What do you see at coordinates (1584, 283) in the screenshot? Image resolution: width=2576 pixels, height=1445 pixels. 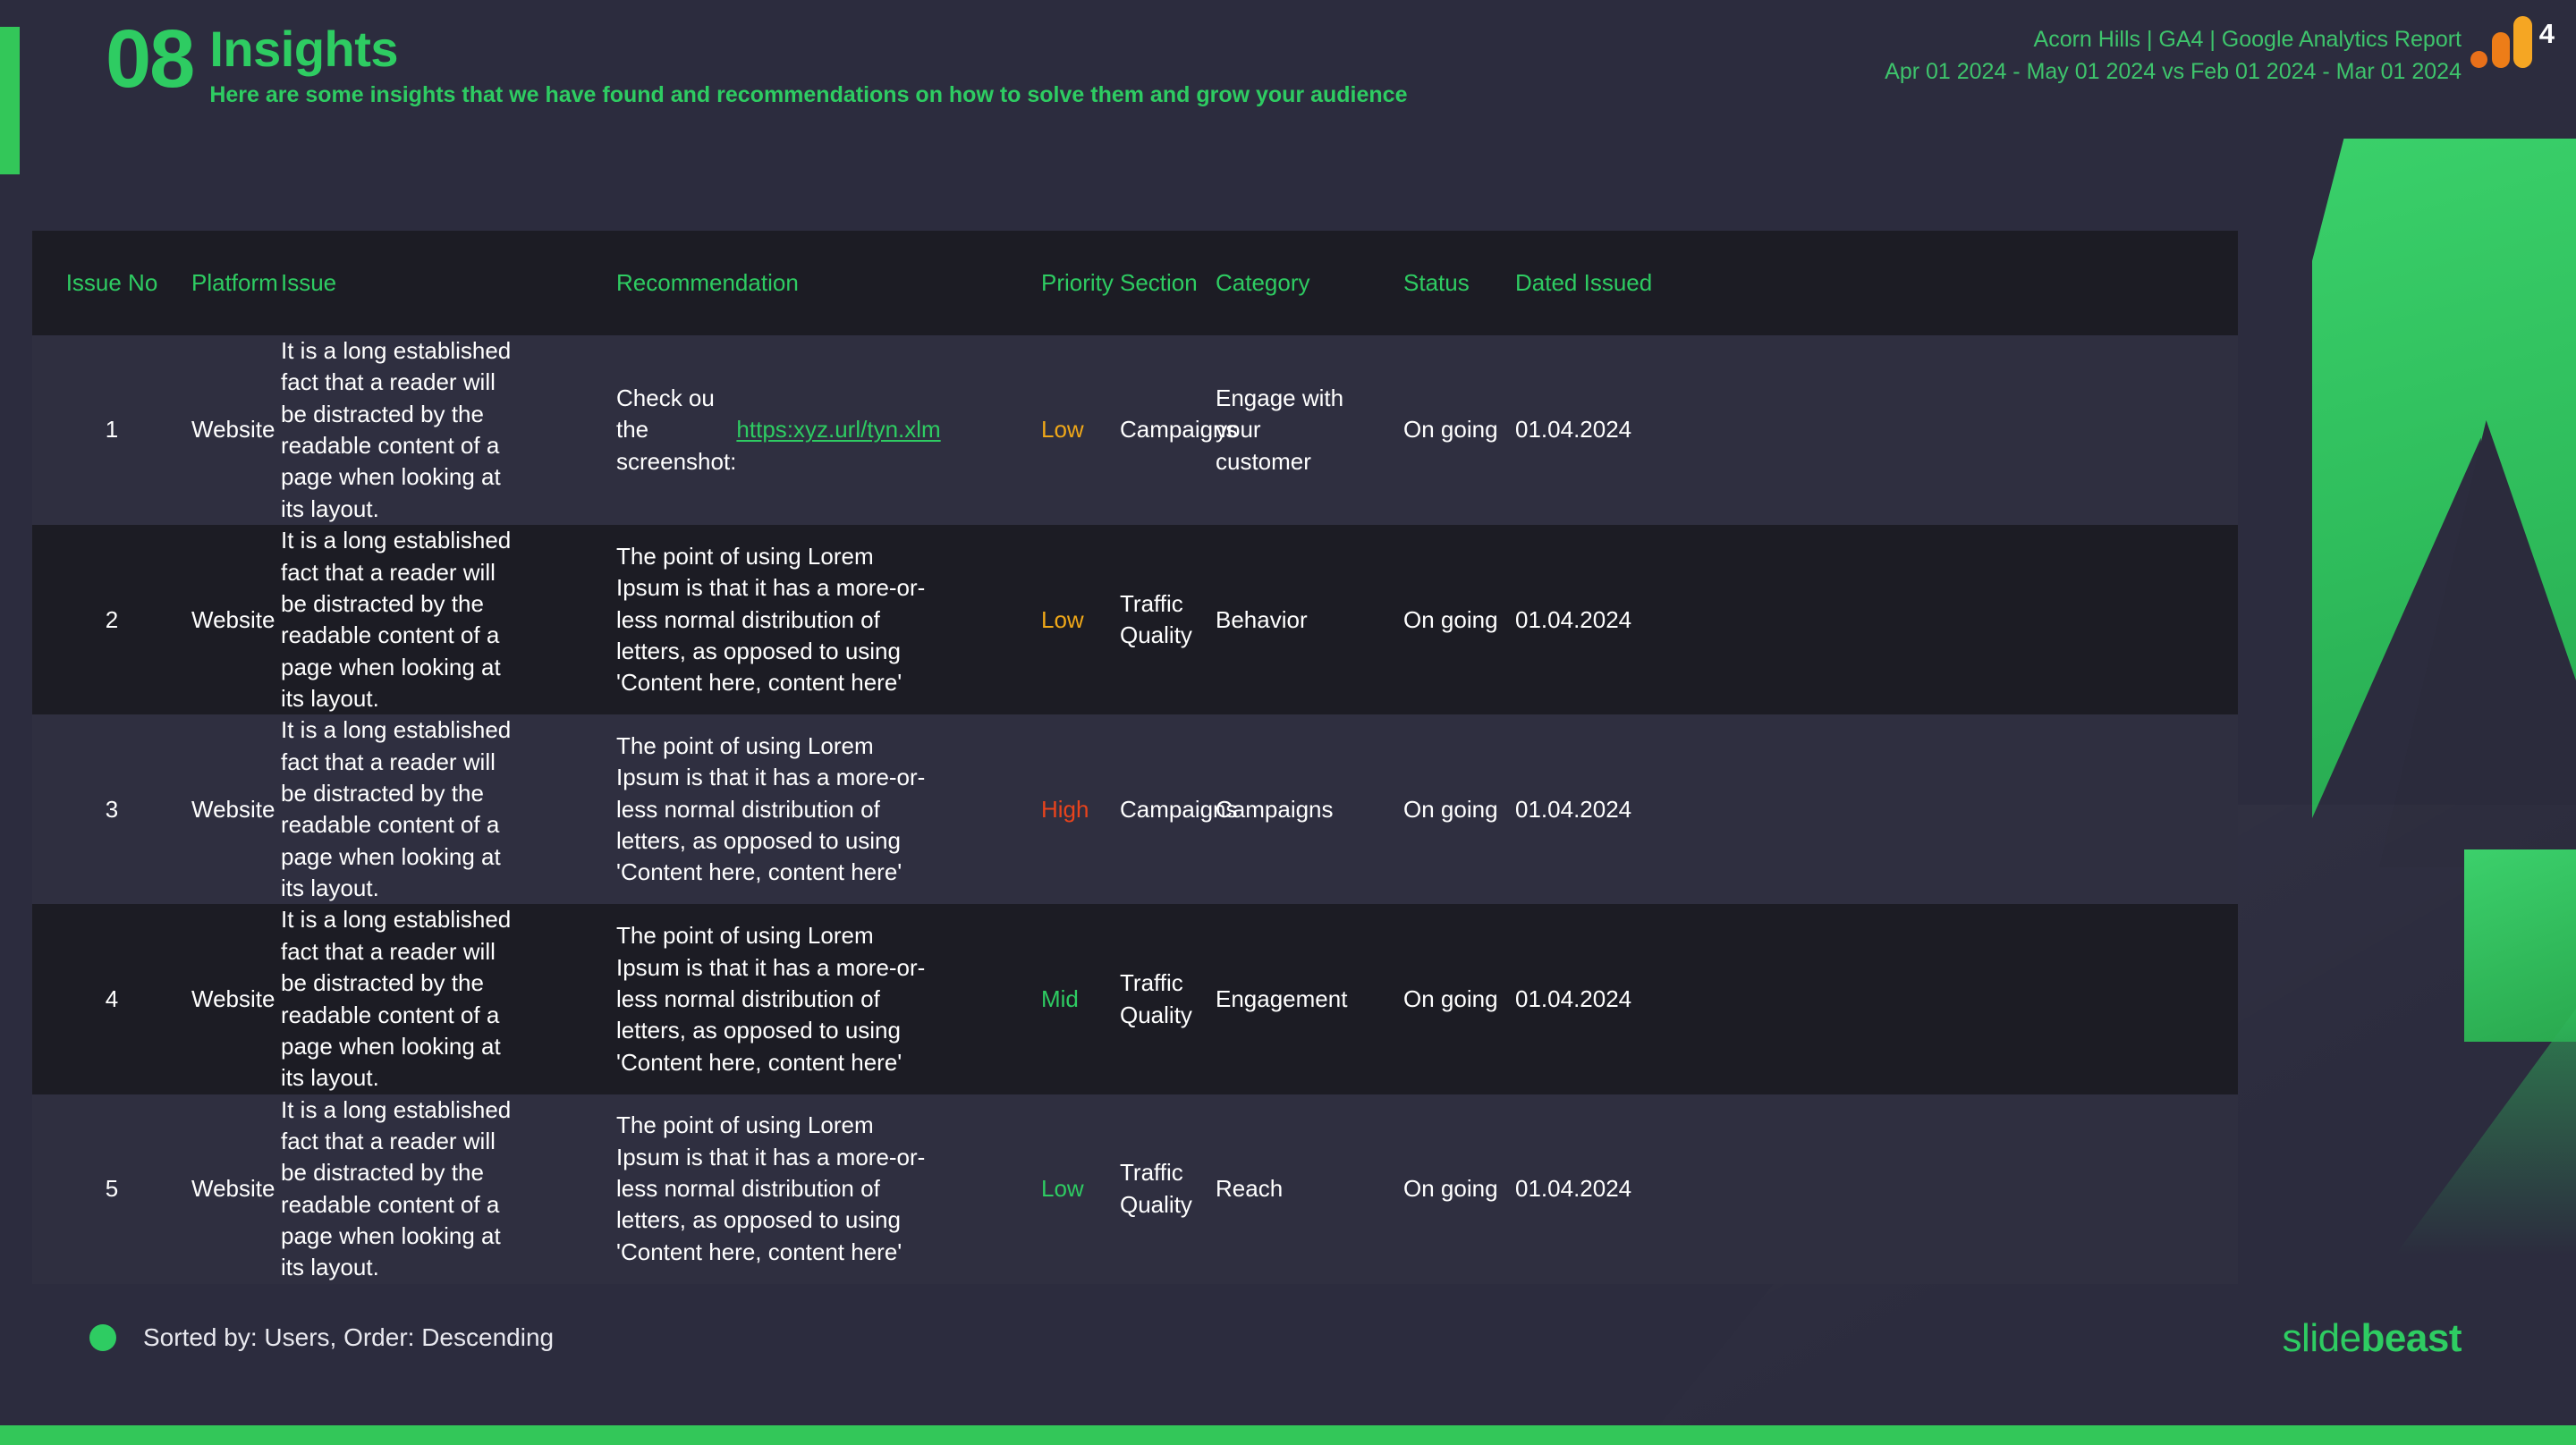 I see `column-header-dated-issued: Dated Issued` at bounding box center [1584, 283].